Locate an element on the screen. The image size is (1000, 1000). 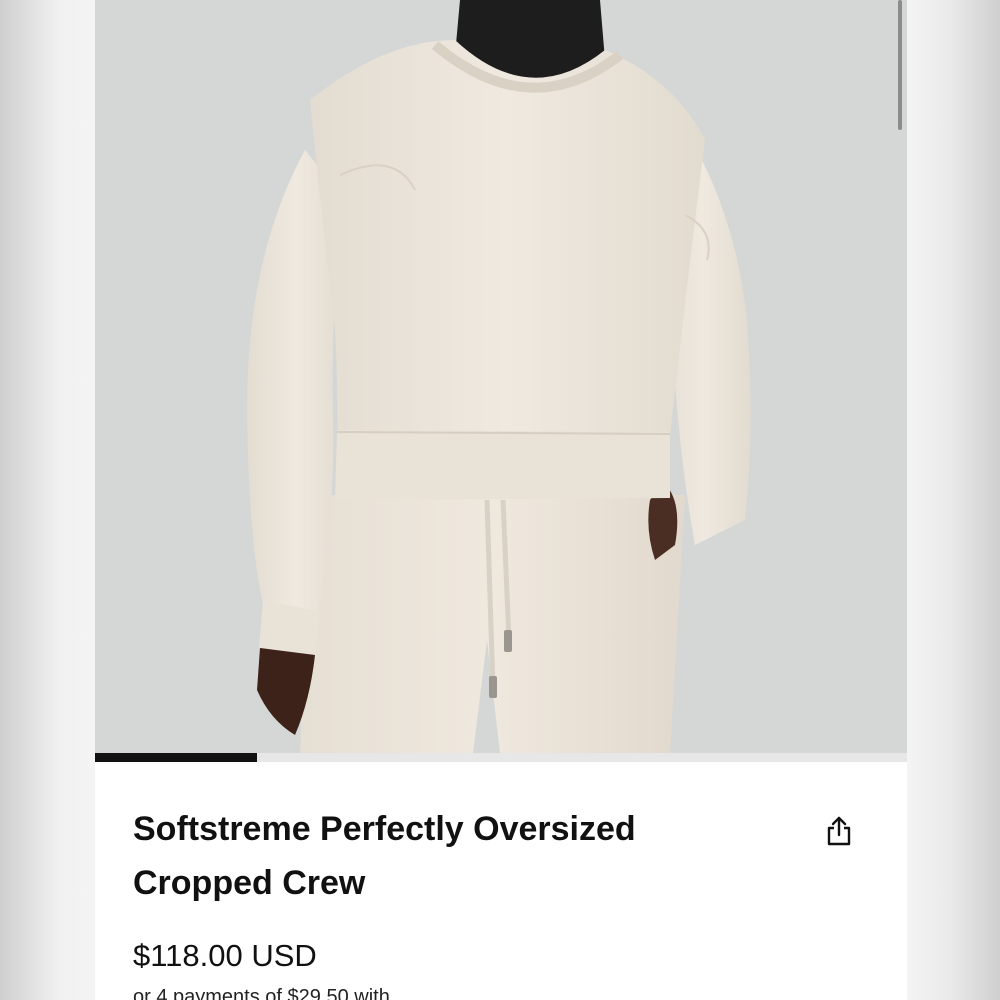
gallery-progress-fill is located at coordinates (176, 757).